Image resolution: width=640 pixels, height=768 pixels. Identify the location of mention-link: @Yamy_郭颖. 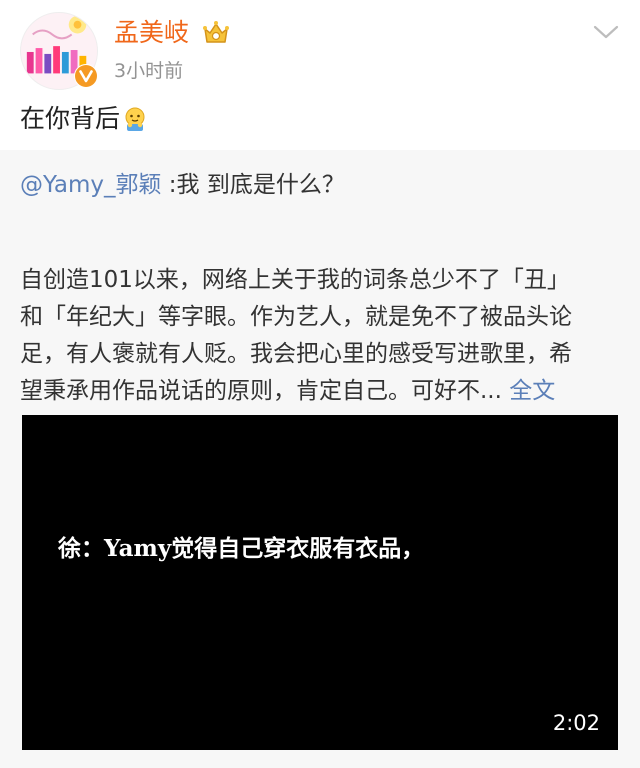
(91, 185).